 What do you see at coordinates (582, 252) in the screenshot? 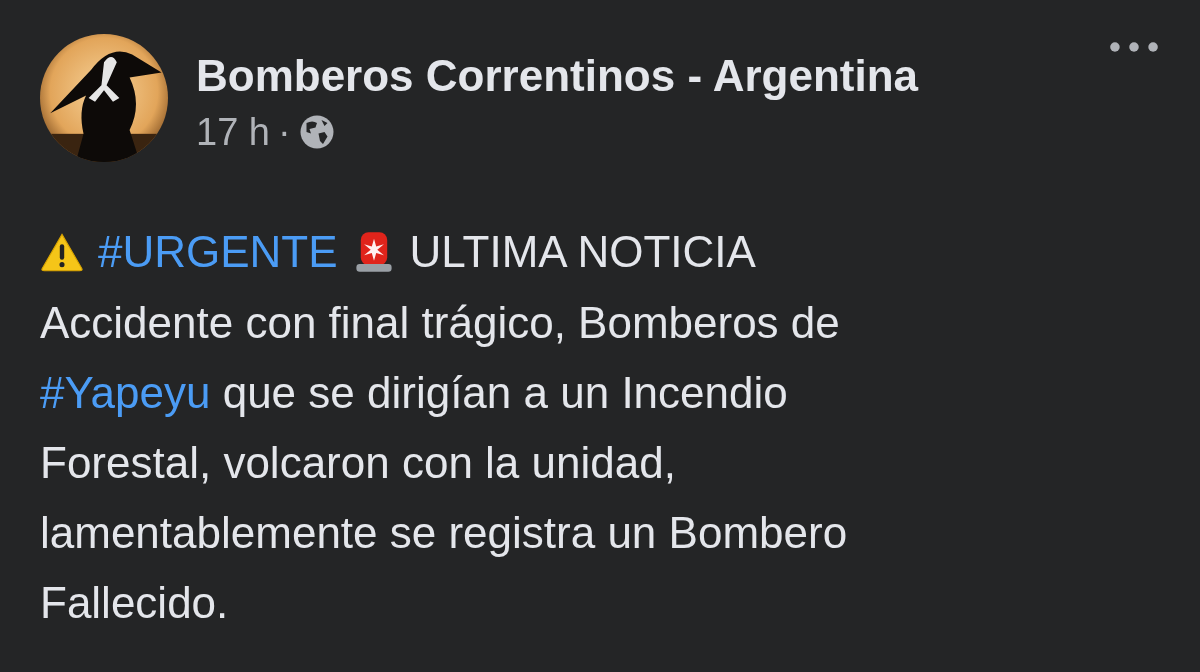
I see `headline-text: ULTIMA NOTICIA` at bounding box center [582, 252].